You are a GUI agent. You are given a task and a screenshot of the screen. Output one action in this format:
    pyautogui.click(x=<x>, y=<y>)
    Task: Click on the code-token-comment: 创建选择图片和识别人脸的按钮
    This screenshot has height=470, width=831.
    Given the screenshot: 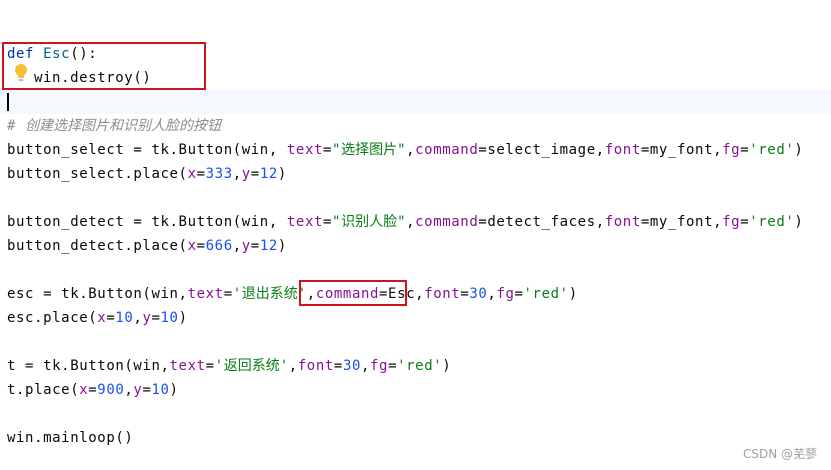 What is the action you would take?
    pyautogui.click(x=123, y=126)
    